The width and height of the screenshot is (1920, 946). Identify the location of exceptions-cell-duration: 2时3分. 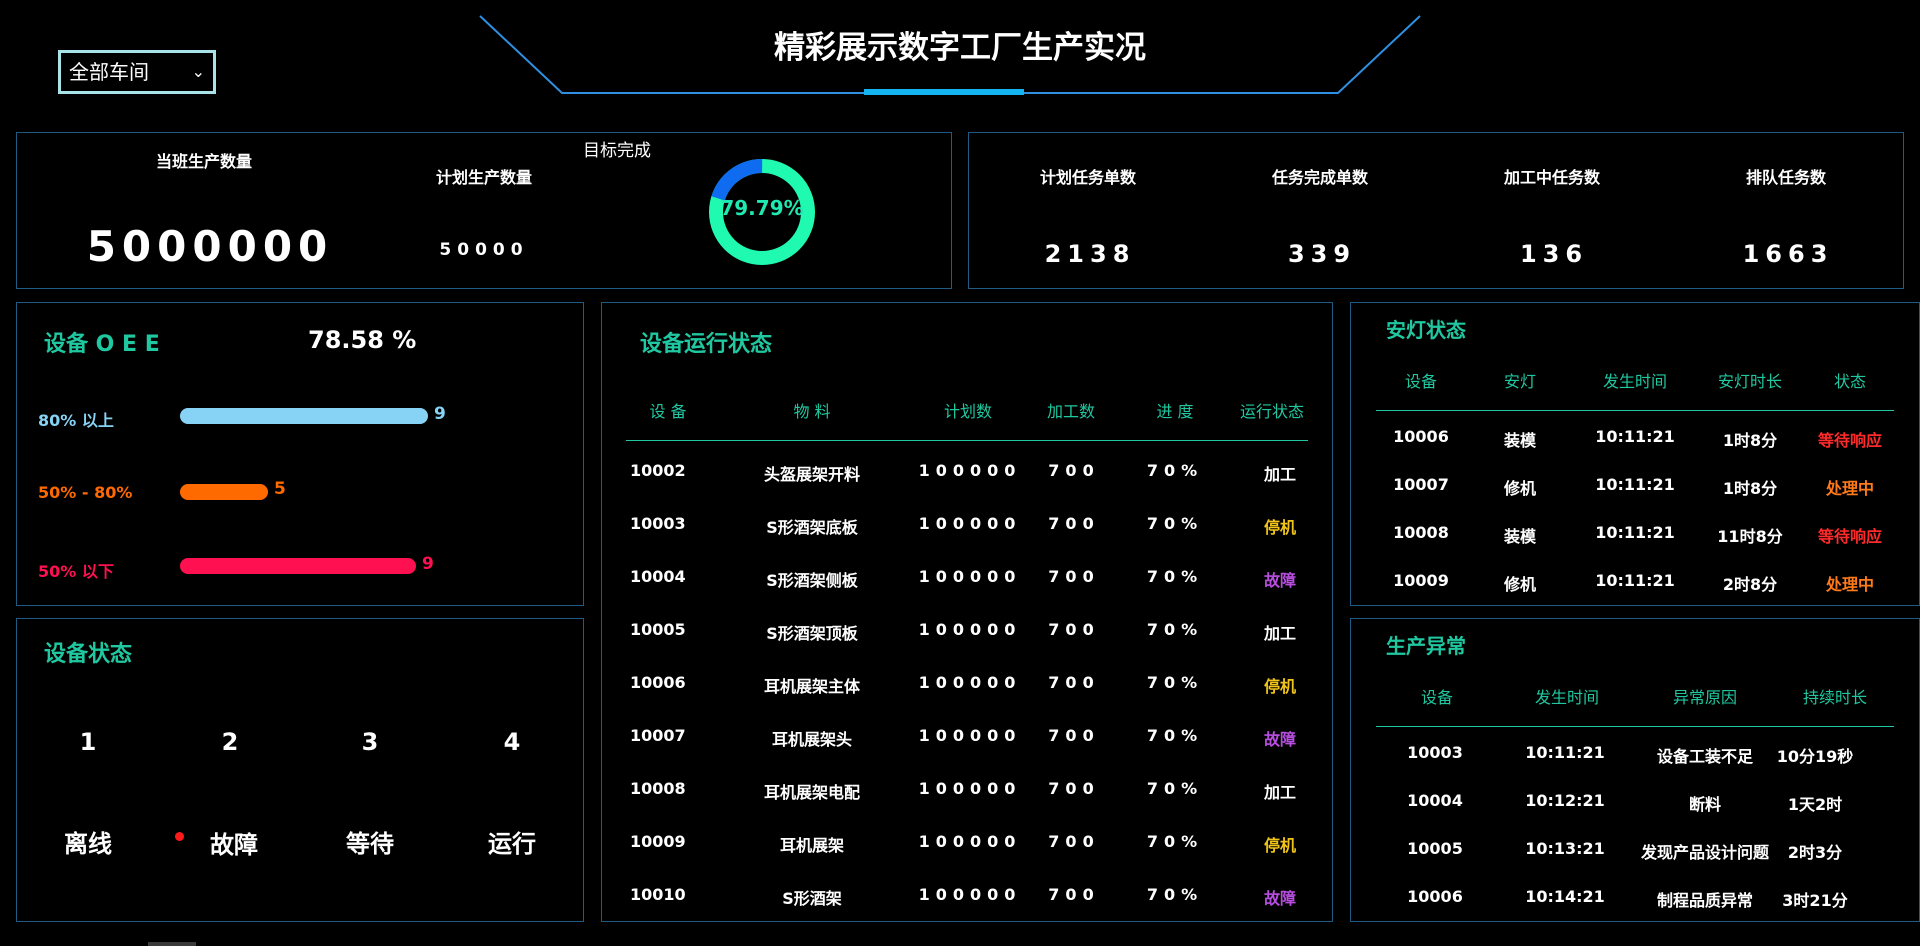
(1815, 852).